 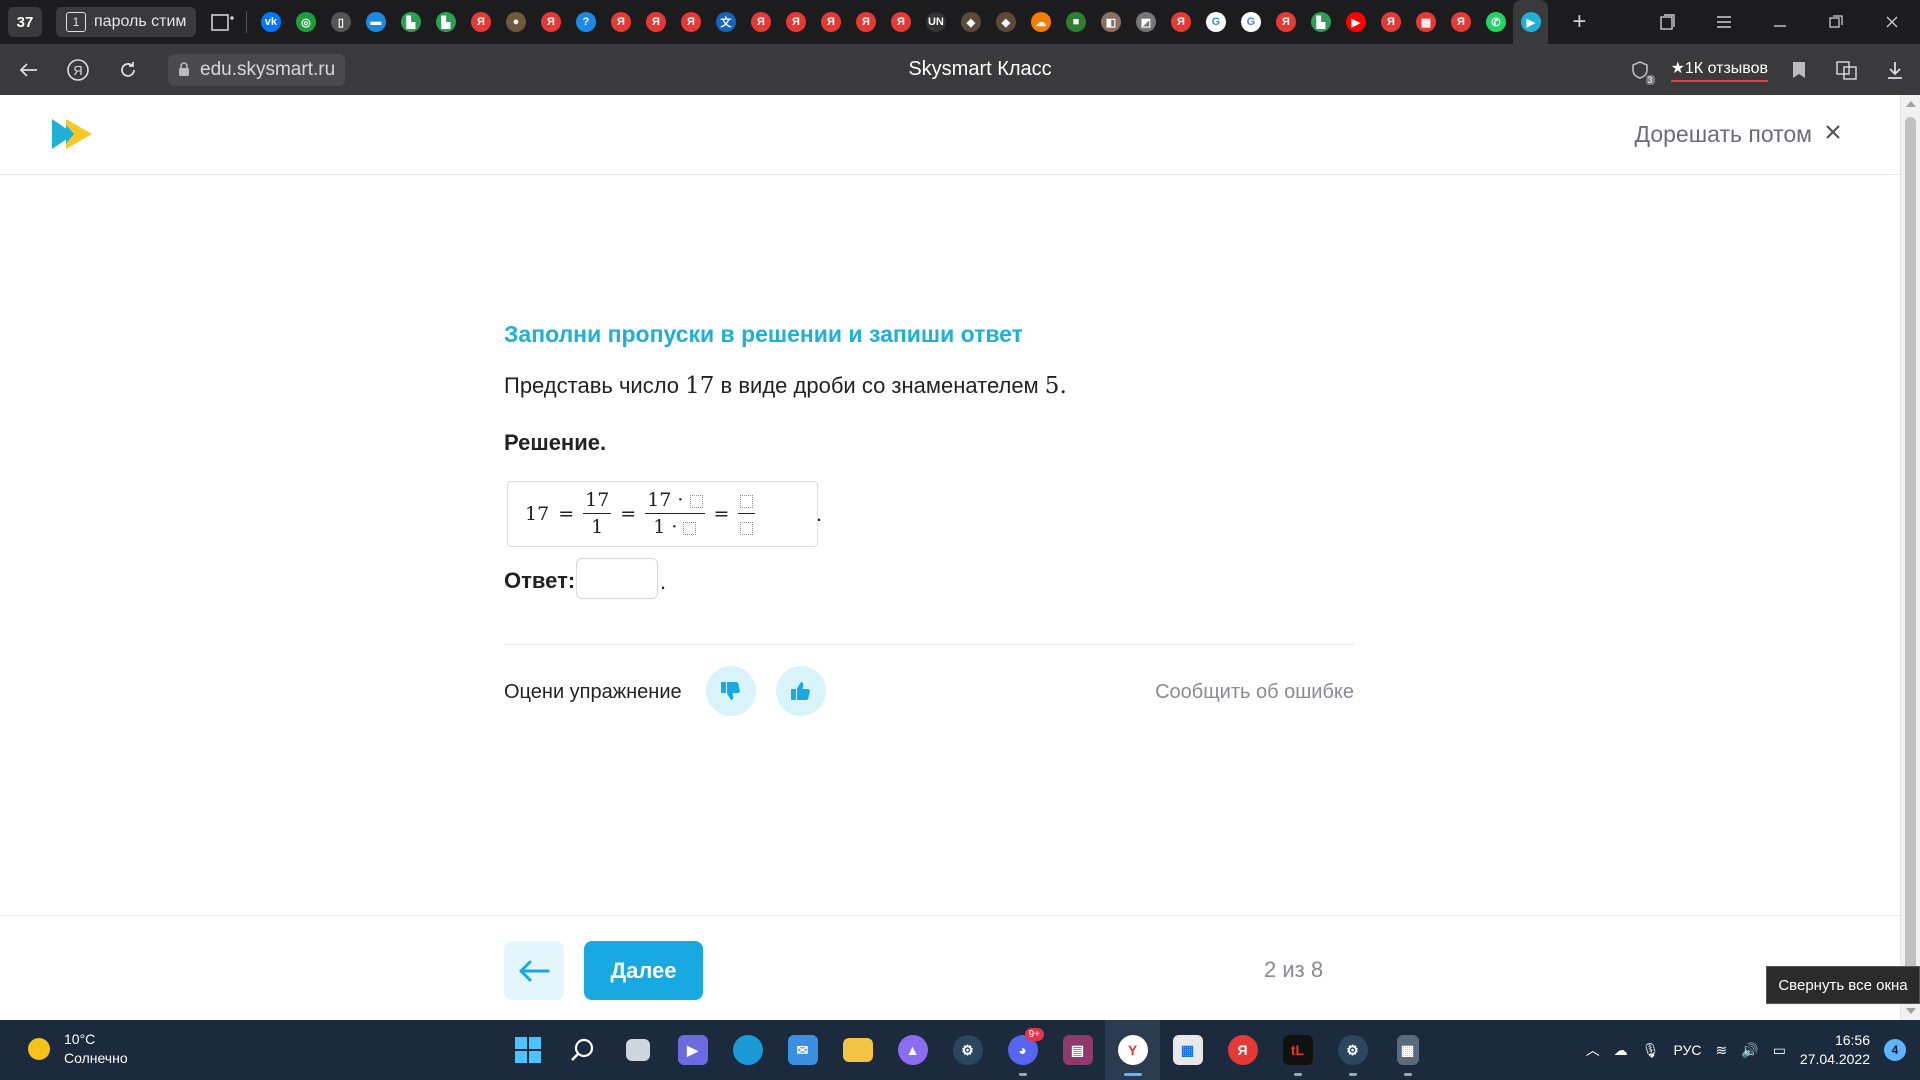 What do you see at coordinates (731, 691) in the screenshot?
I see `thumbs-down-button` at bounding box center [731, 691].